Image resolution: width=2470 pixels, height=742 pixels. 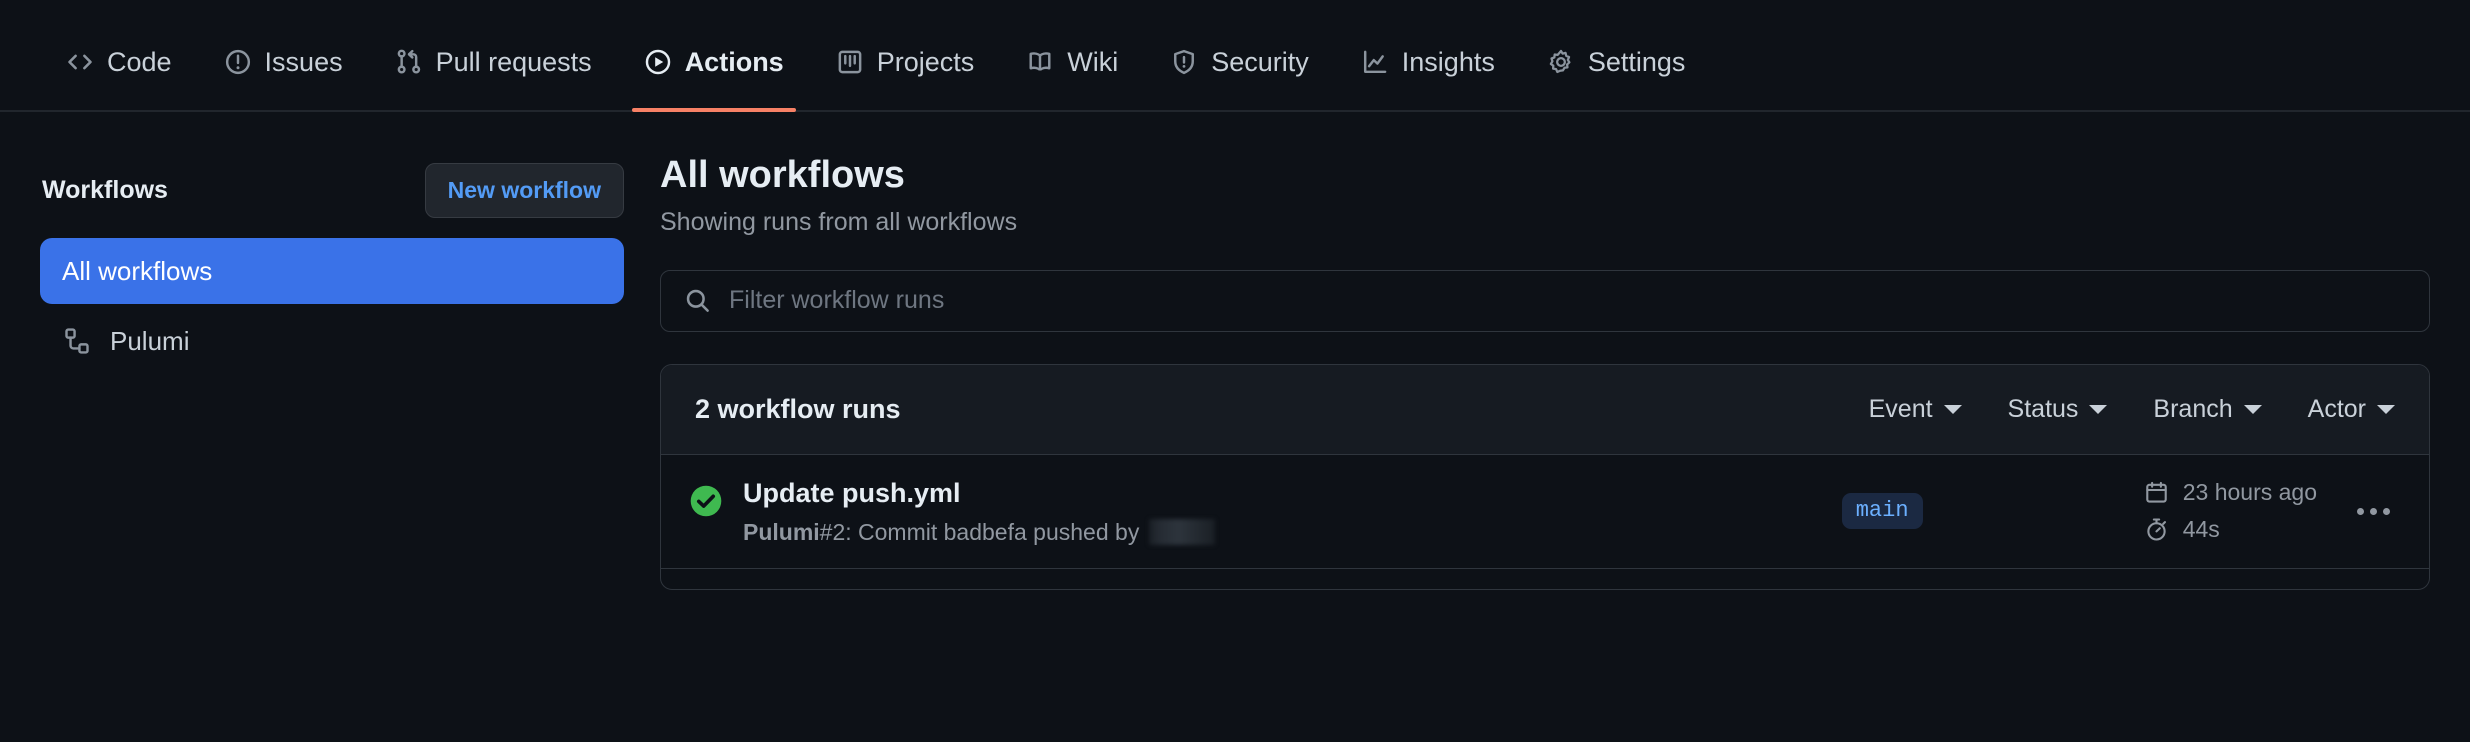 I want to click on project-icon, so click(x=850, y=62).